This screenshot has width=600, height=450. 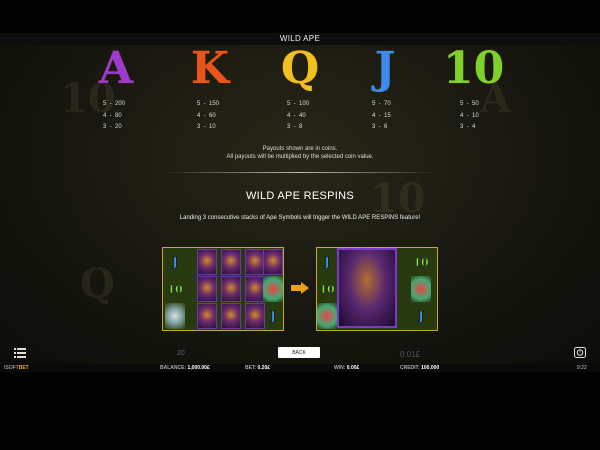 What do you see at coordinates (264, 368) in the screenshot?
I see `bet-value: 0.20£` at bounding box center [264, 368].